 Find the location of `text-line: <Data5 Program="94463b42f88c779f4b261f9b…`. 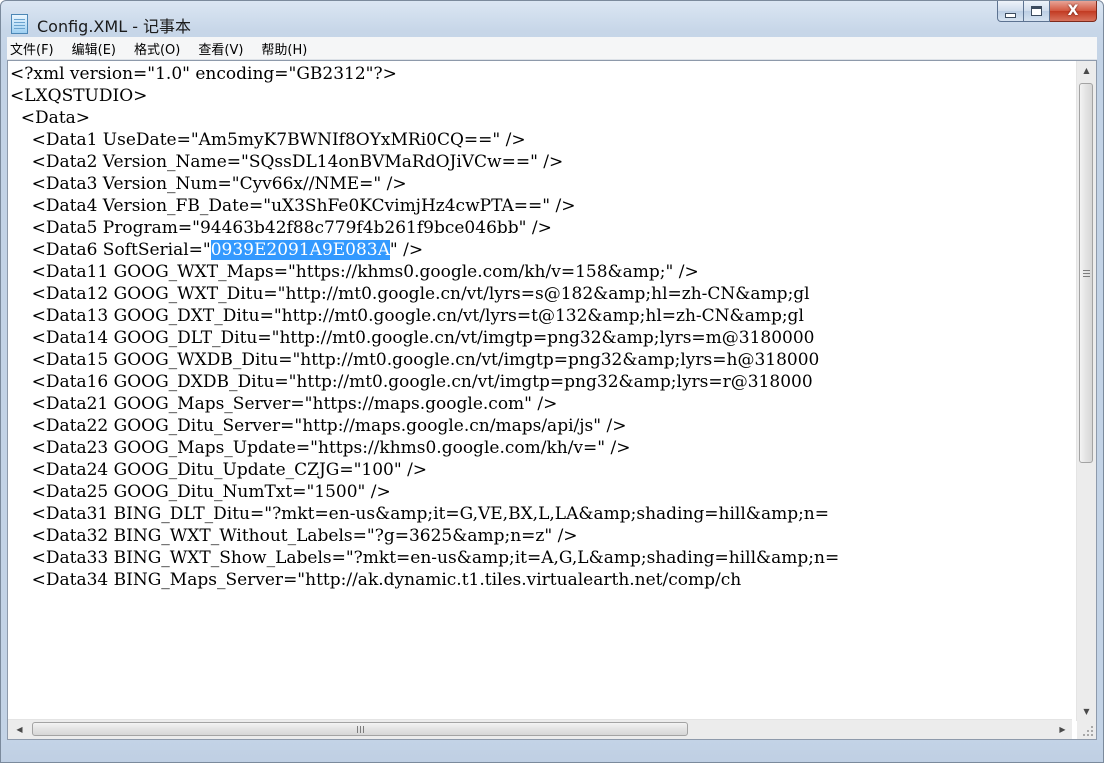

text-line: <Data5 Program="94463b42f88c779f4b261f9b… is located at coordinates (281, 228).